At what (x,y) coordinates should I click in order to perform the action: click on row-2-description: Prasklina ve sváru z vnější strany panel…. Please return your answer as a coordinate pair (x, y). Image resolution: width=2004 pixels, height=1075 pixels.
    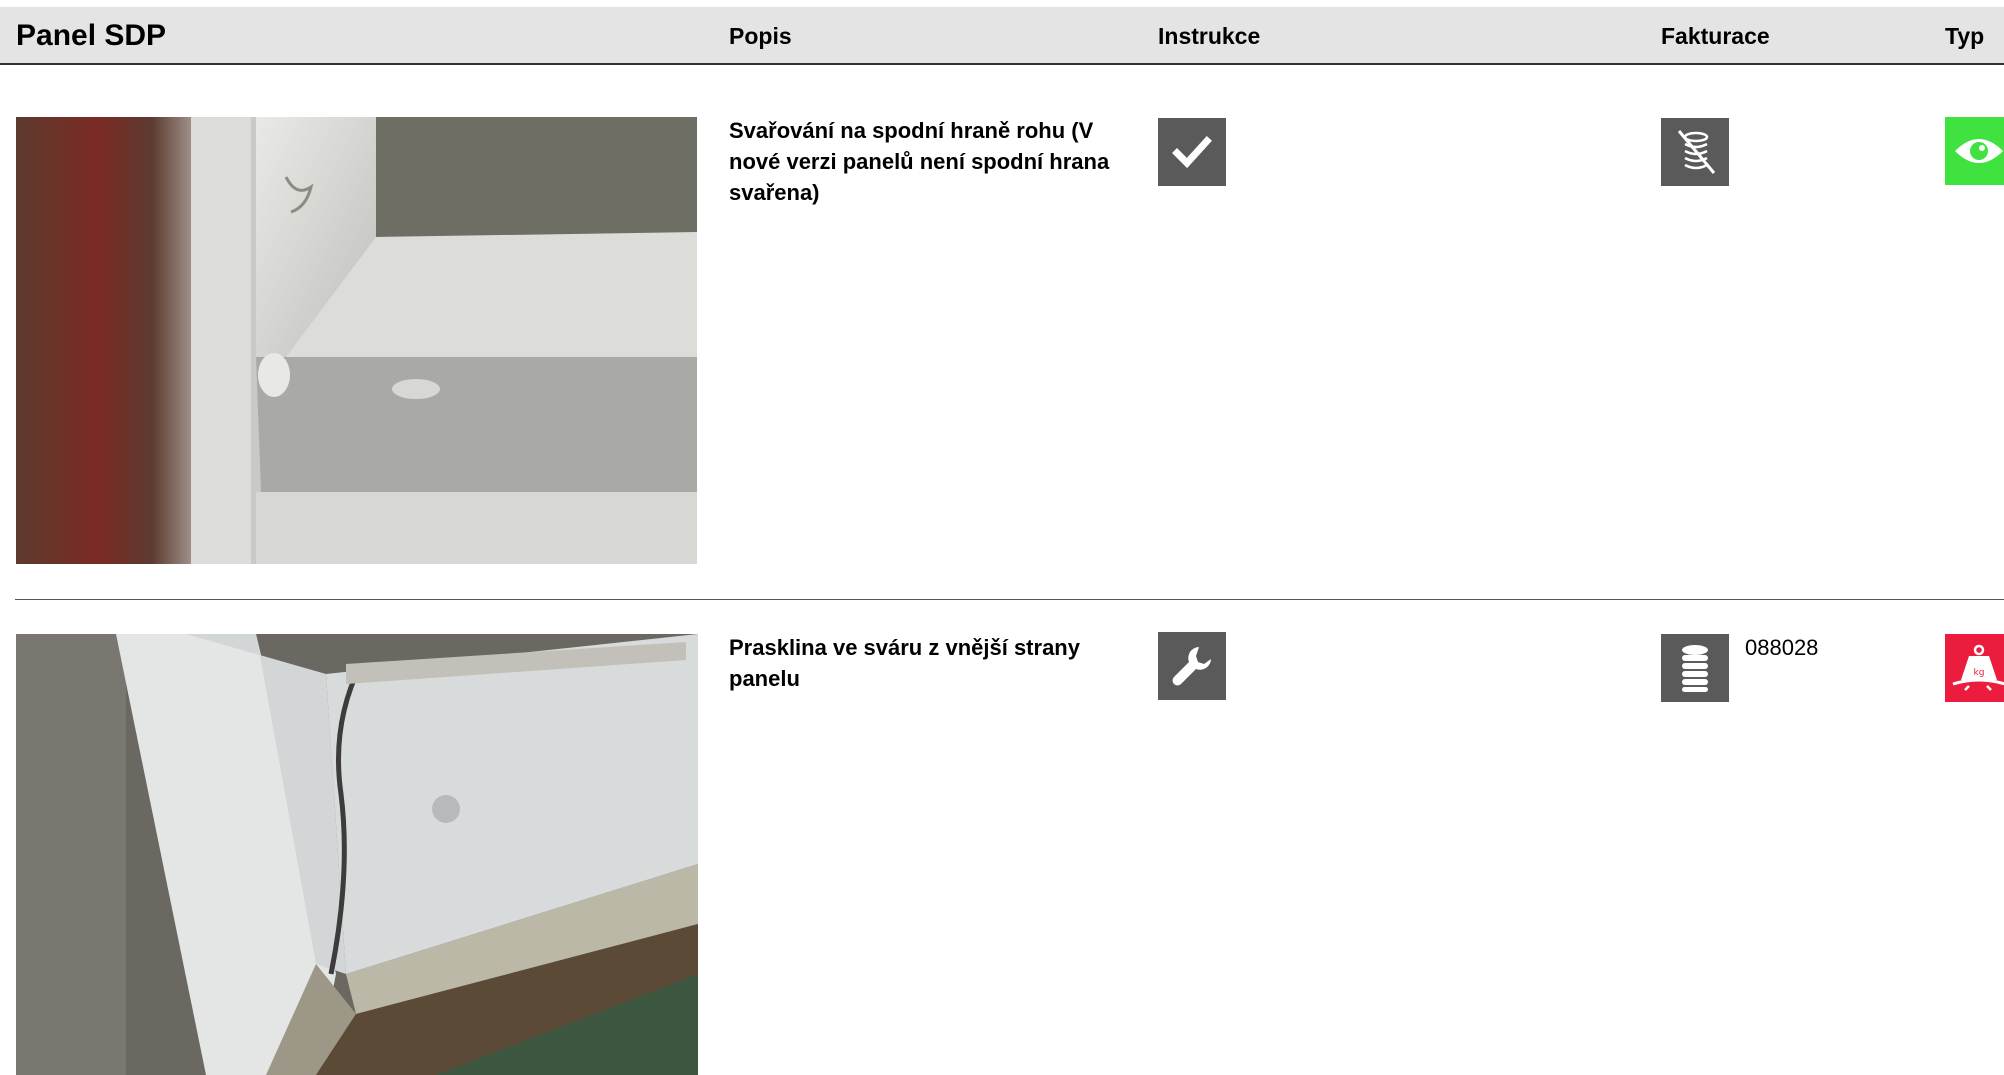
    Looking at the image, I should click on (904, 663).